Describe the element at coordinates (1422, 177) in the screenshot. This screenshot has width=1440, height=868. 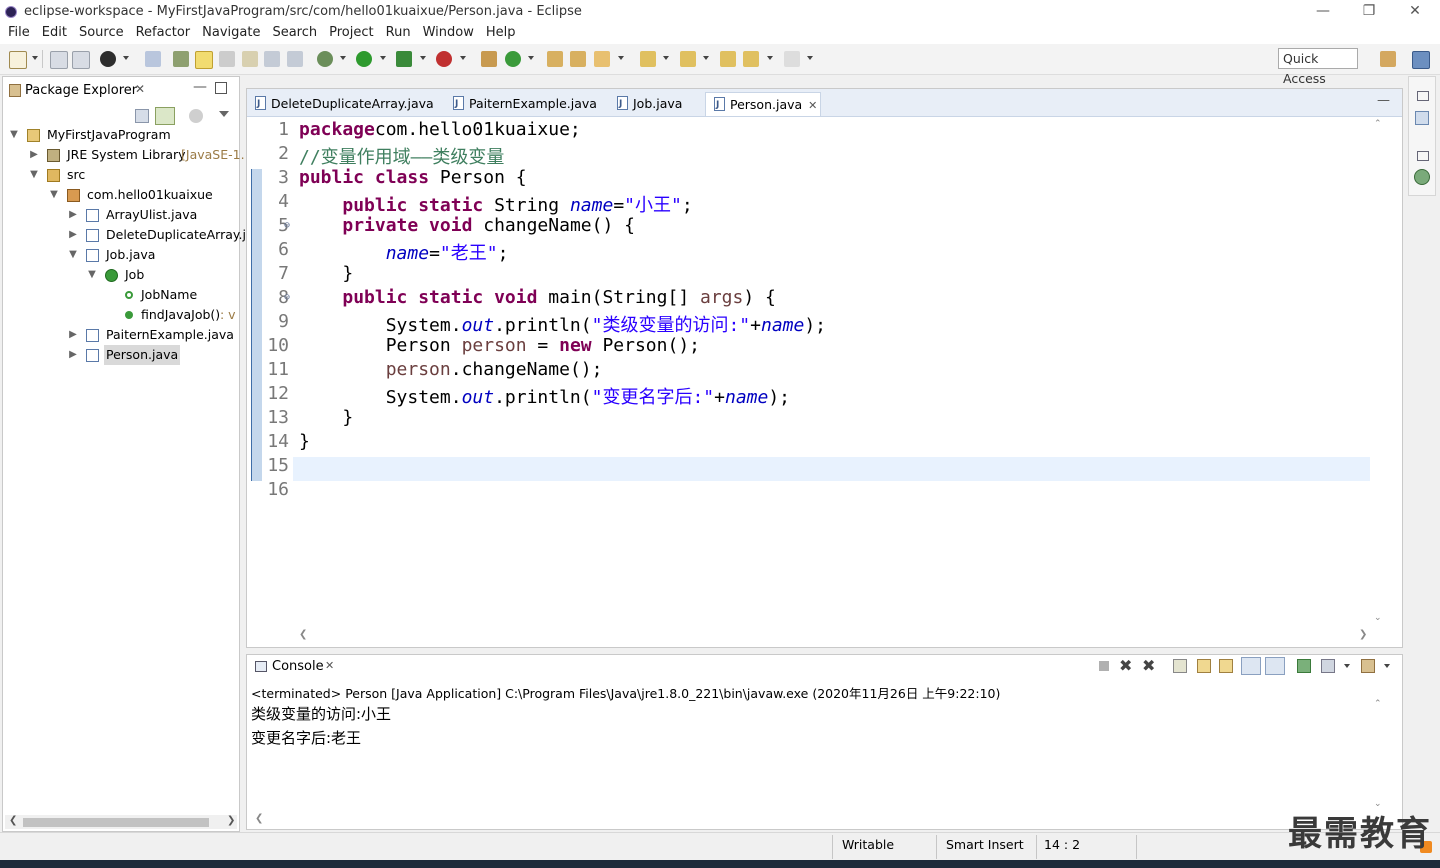
I see `task-list-icon` at that location.